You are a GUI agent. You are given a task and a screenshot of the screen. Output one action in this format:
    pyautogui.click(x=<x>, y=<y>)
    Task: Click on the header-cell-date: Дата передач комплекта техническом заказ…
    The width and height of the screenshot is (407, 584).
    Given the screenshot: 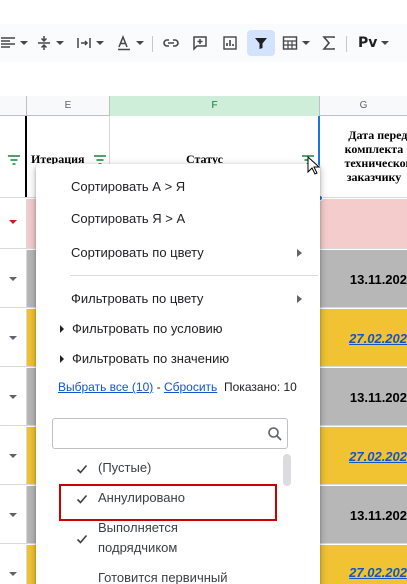 What is the action you would take?
    pyautogui.click(x=363, y=156)
    